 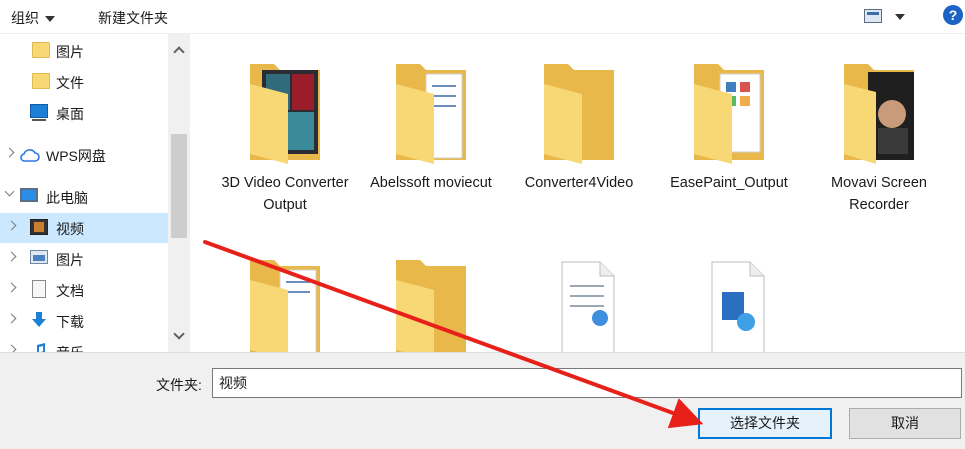 I want to click on nav-item-wps-cloud: WPS网盘, so click(x=84, y=155).